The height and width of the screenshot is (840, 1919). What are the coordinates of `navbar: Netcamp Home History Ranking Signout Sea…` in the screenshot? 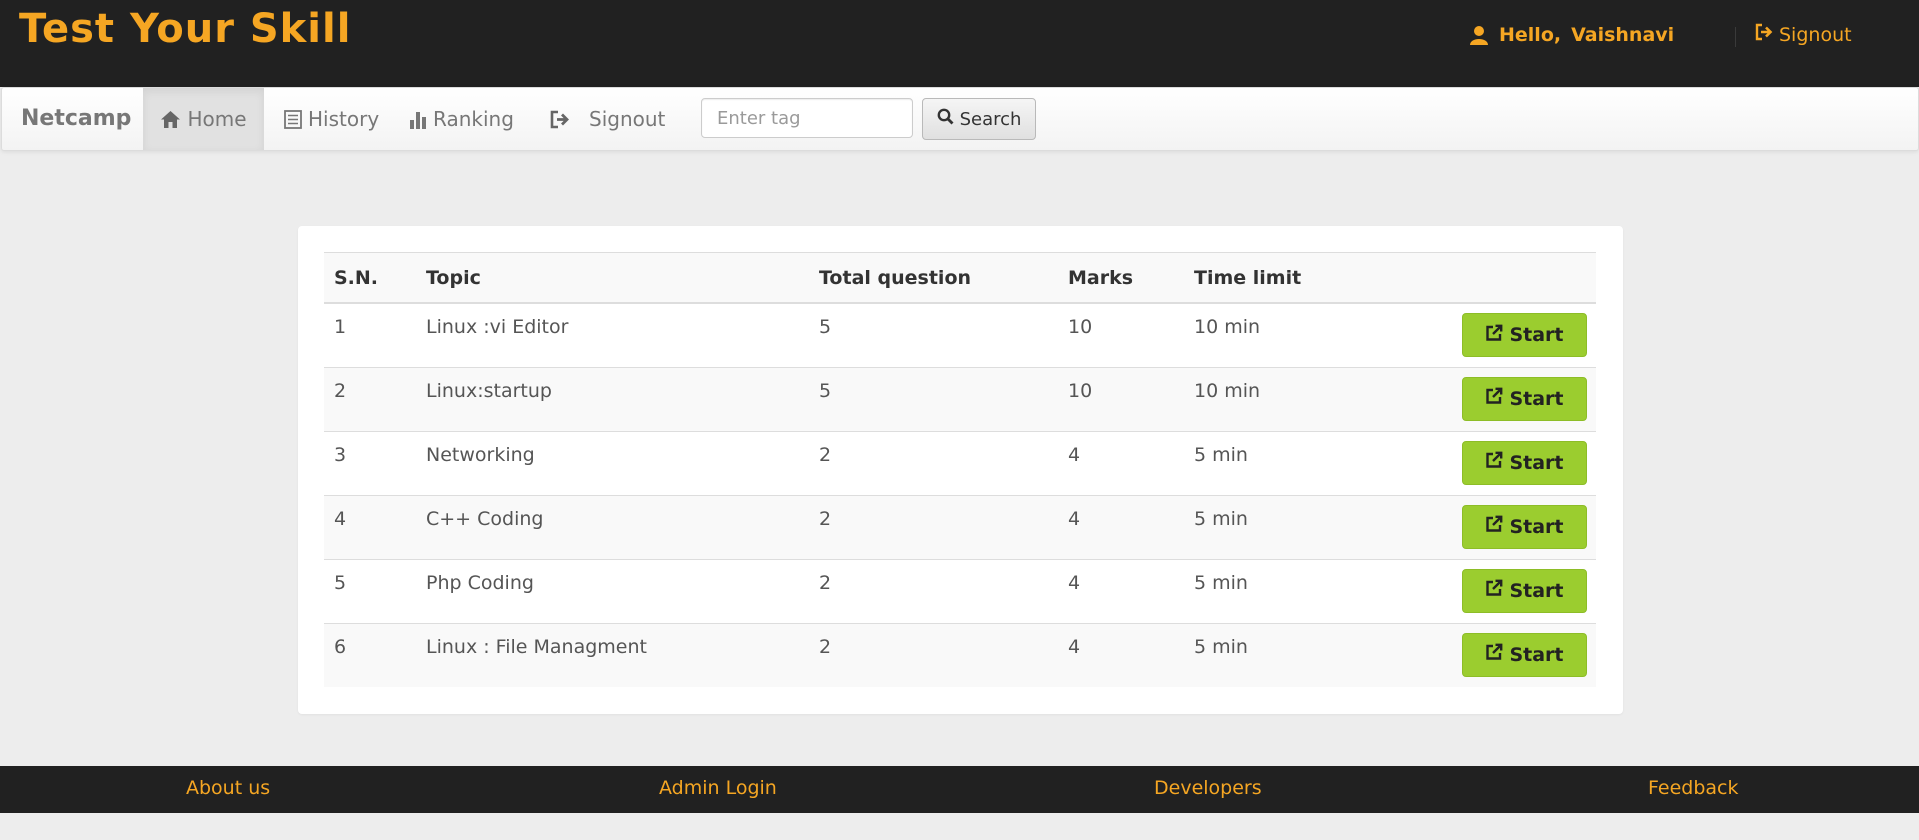 It's located at (960, 119).